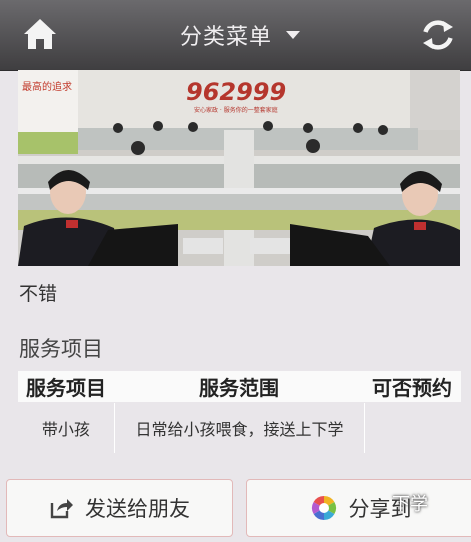  Describe the element at coordinates (324, 508) in the screenshot. I see `share-moments-icon` at that location.